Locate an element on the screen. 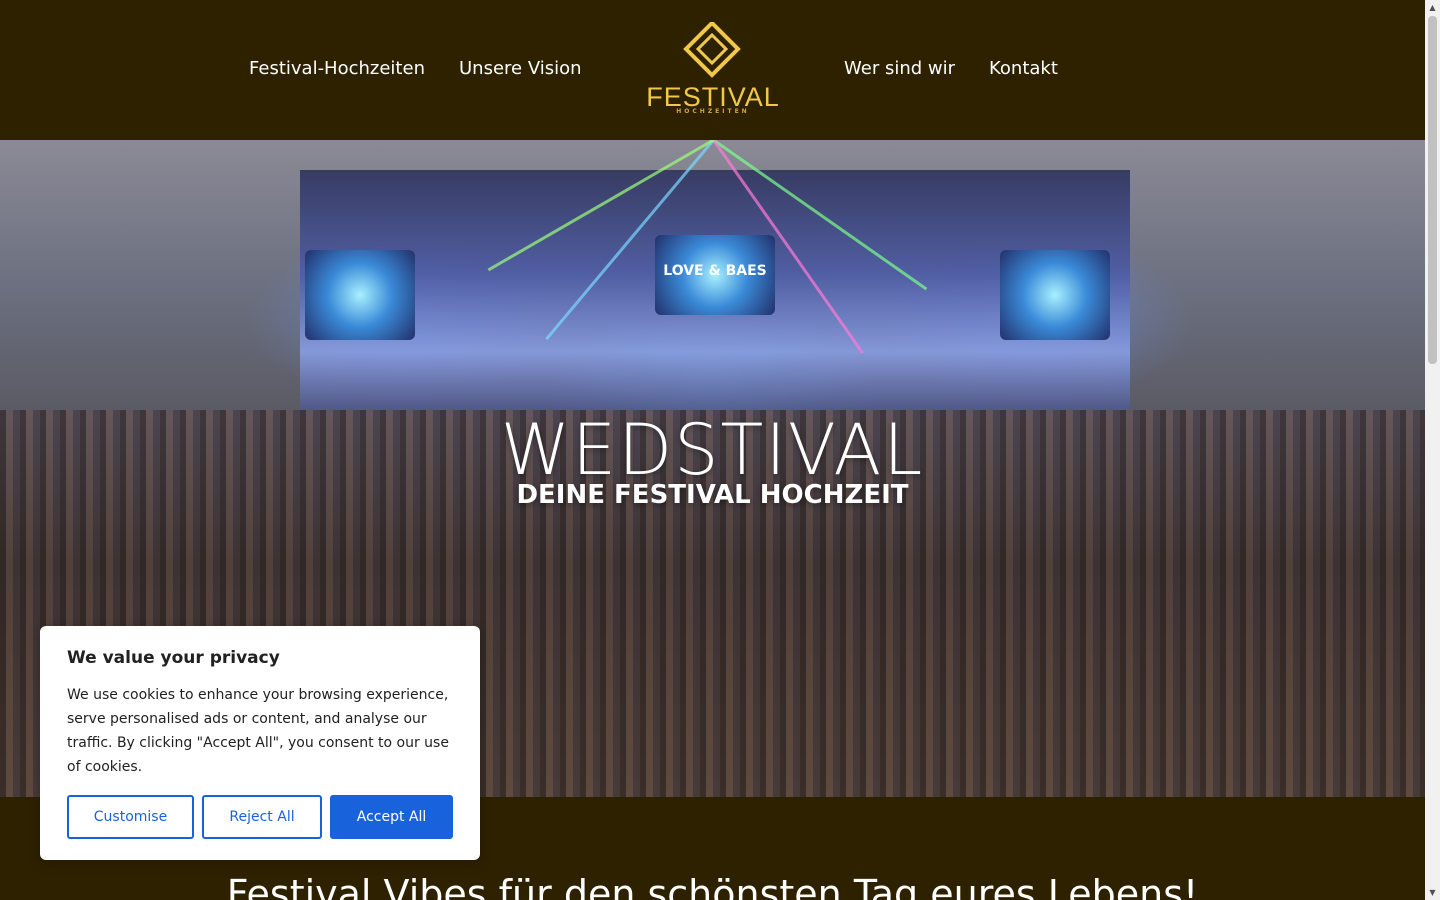  reject-all-button: Reject All is located at coordinates (262, 817).